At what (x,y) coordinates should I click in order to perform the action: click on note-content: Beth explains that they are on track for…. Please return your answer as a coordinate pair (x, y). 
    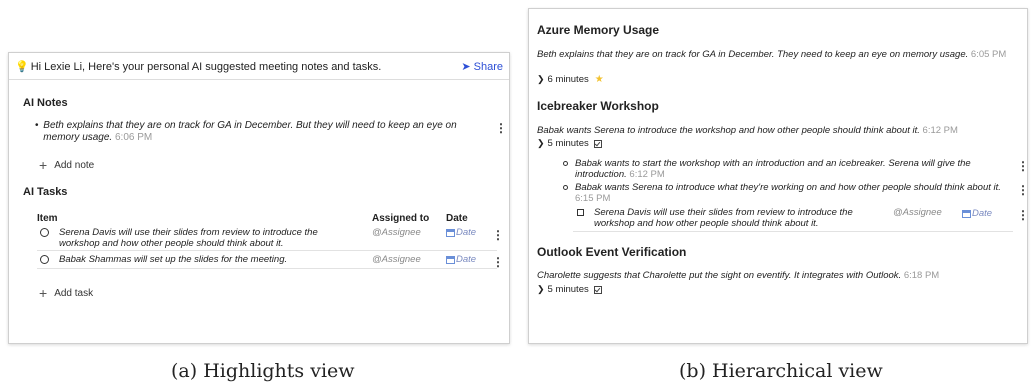
    Looking at the image, I should click on (261, 132).